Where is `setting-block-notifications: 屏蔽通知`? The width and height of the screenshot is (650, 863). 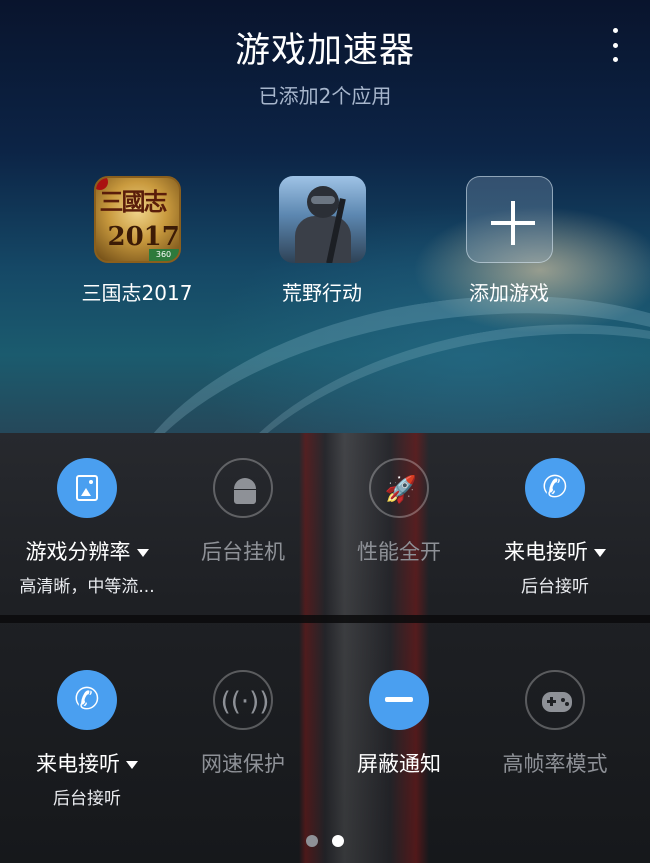 setting-block-notifications: 屏蔽通知 is located at coordinates (399, 724).